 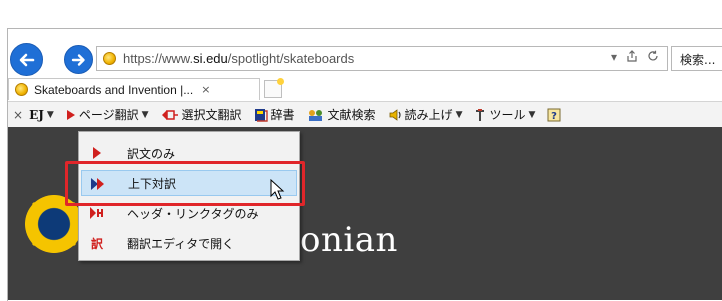 What do you see at coordinates (277, 189) in the screenshot?
I see `mouse-cursor-icon` at bounding box center [277, 189].